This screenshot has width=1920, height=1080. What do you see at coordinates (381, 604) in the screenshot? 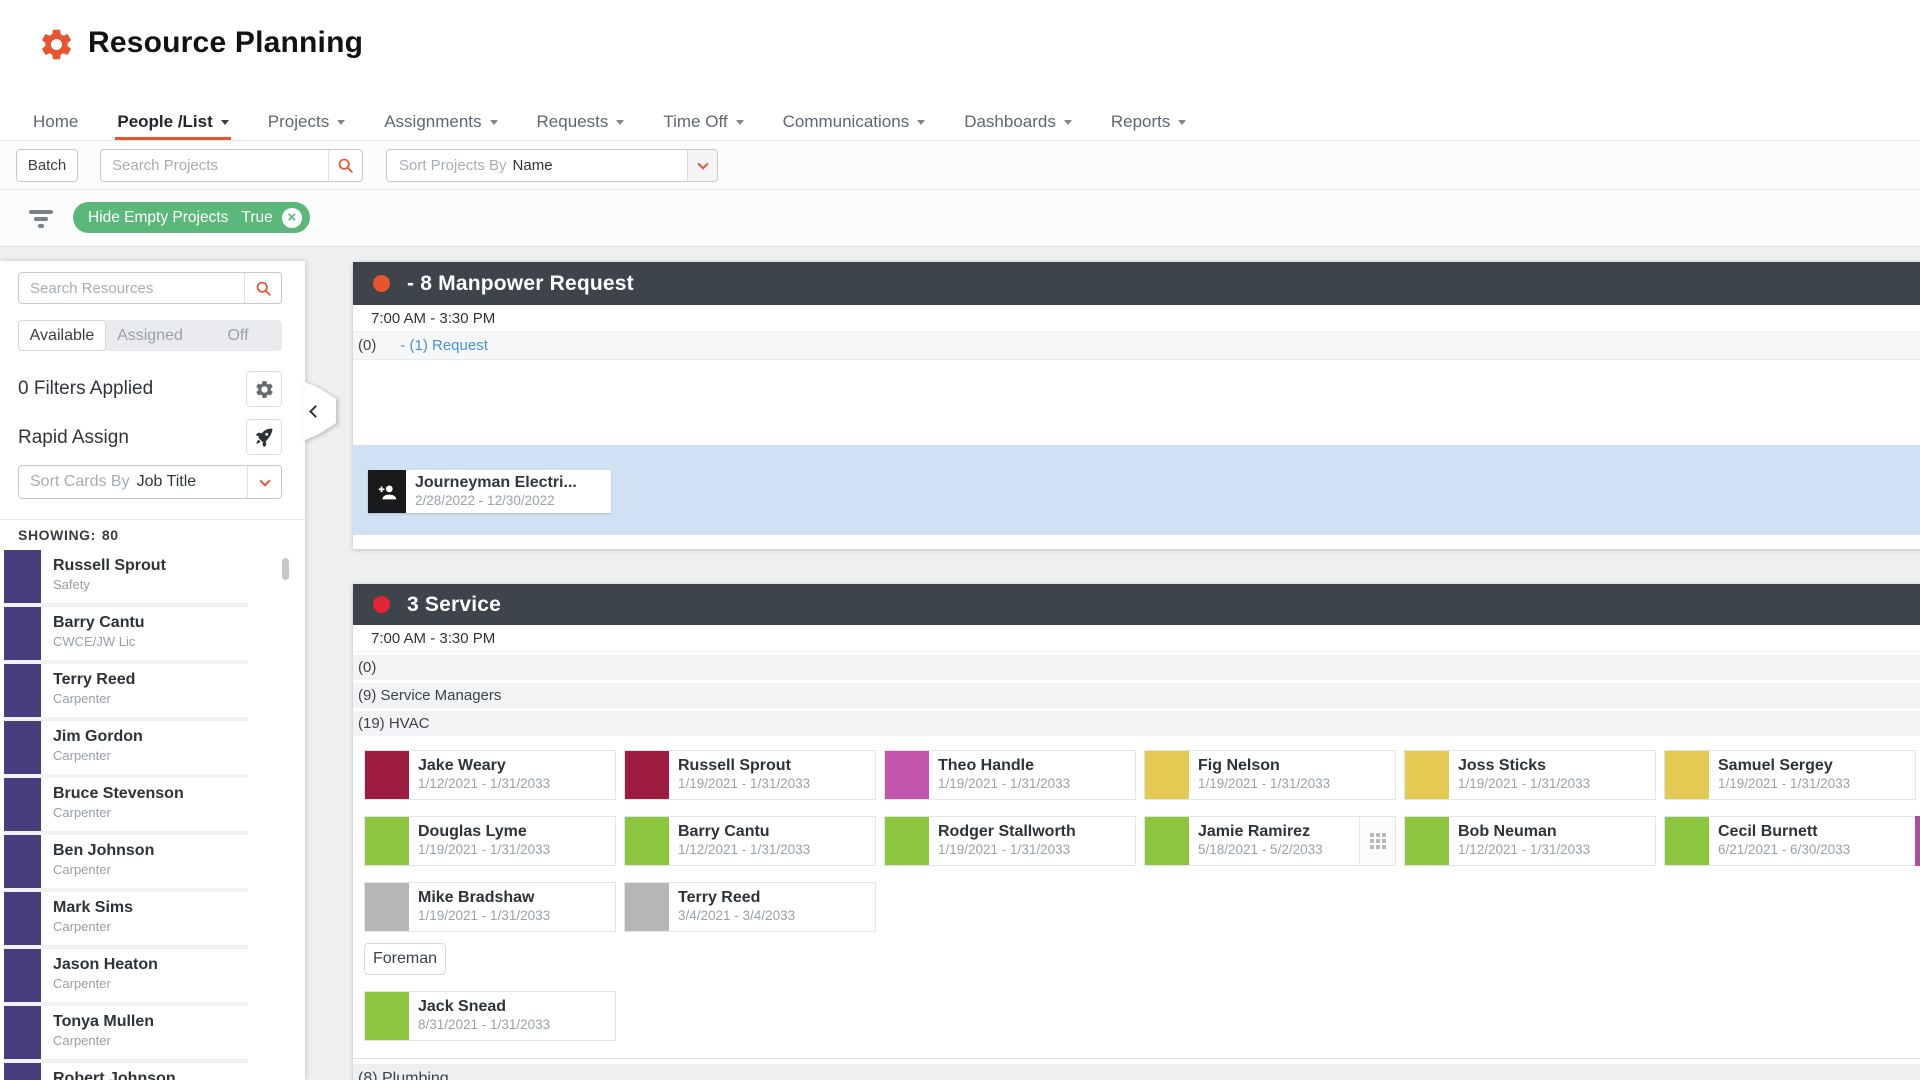
I see `project-status-dot` at bounding box center [381, 604].